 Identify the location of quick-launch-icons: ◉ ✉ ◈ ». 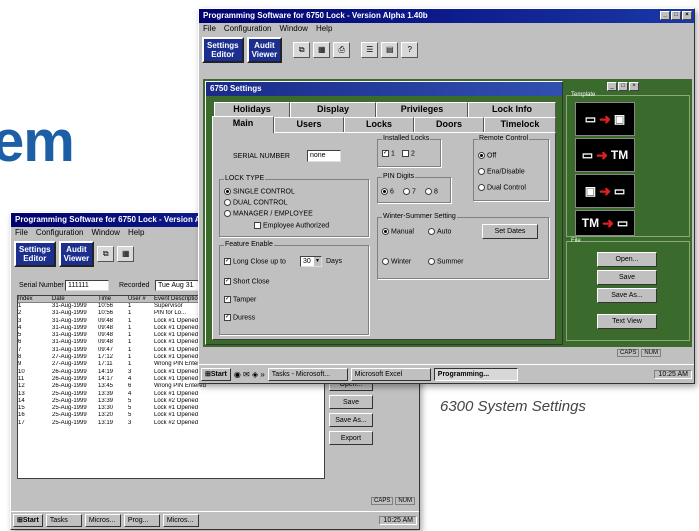
(249, 374).